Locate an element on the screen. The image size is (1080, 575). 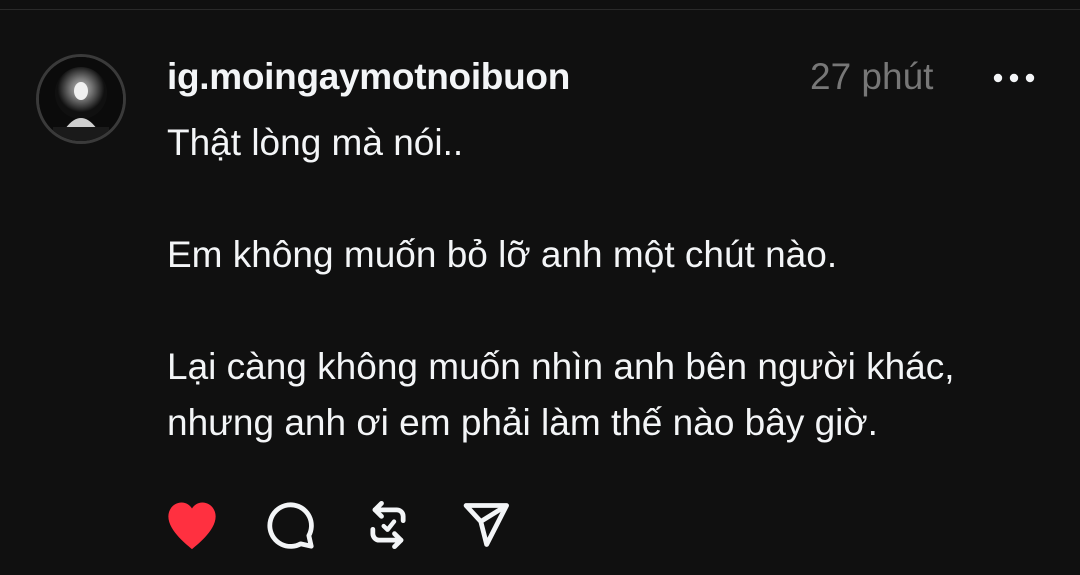
avatar-image is located at coordinates (81, 99).